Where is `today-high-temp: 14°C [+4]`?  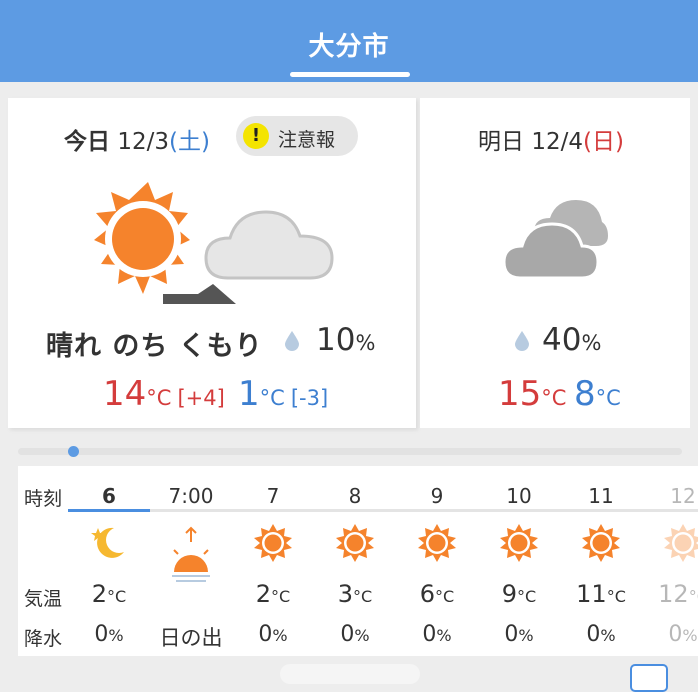 today-high-temp: 14°C [+4] is located at coordinates (164, 394).